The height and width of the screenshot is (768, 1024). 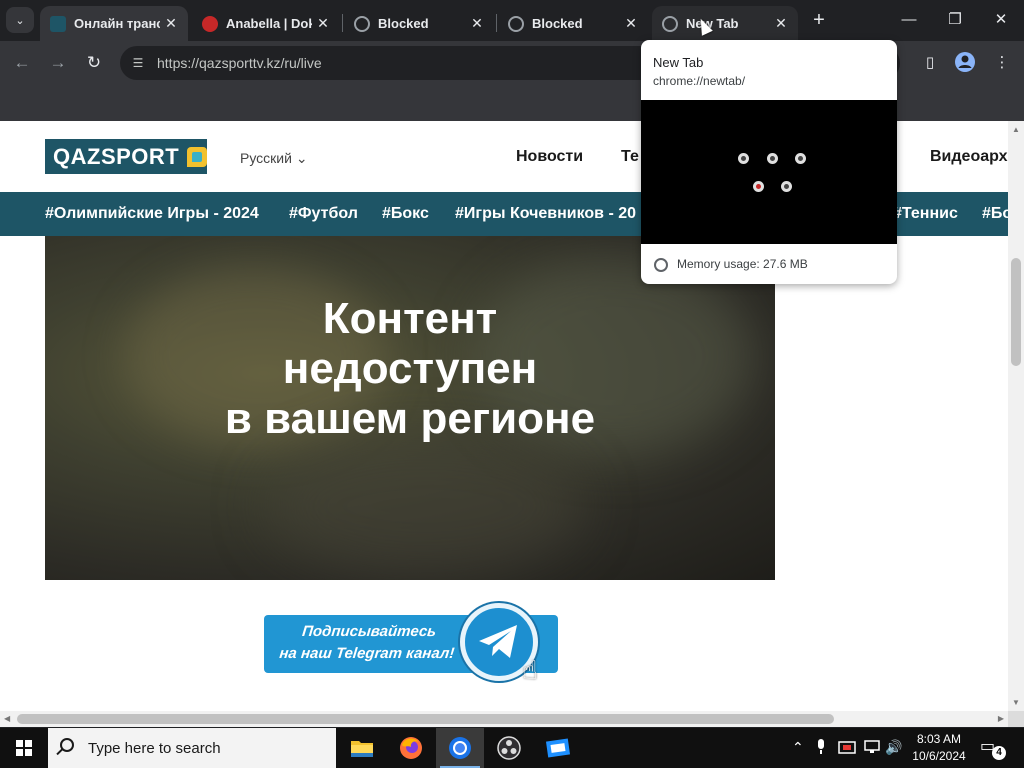 What do you see at coordinates (405, 214) in the screenshot?
I see `hashtag-link: #Бокс` at bounding box center [405, 214].